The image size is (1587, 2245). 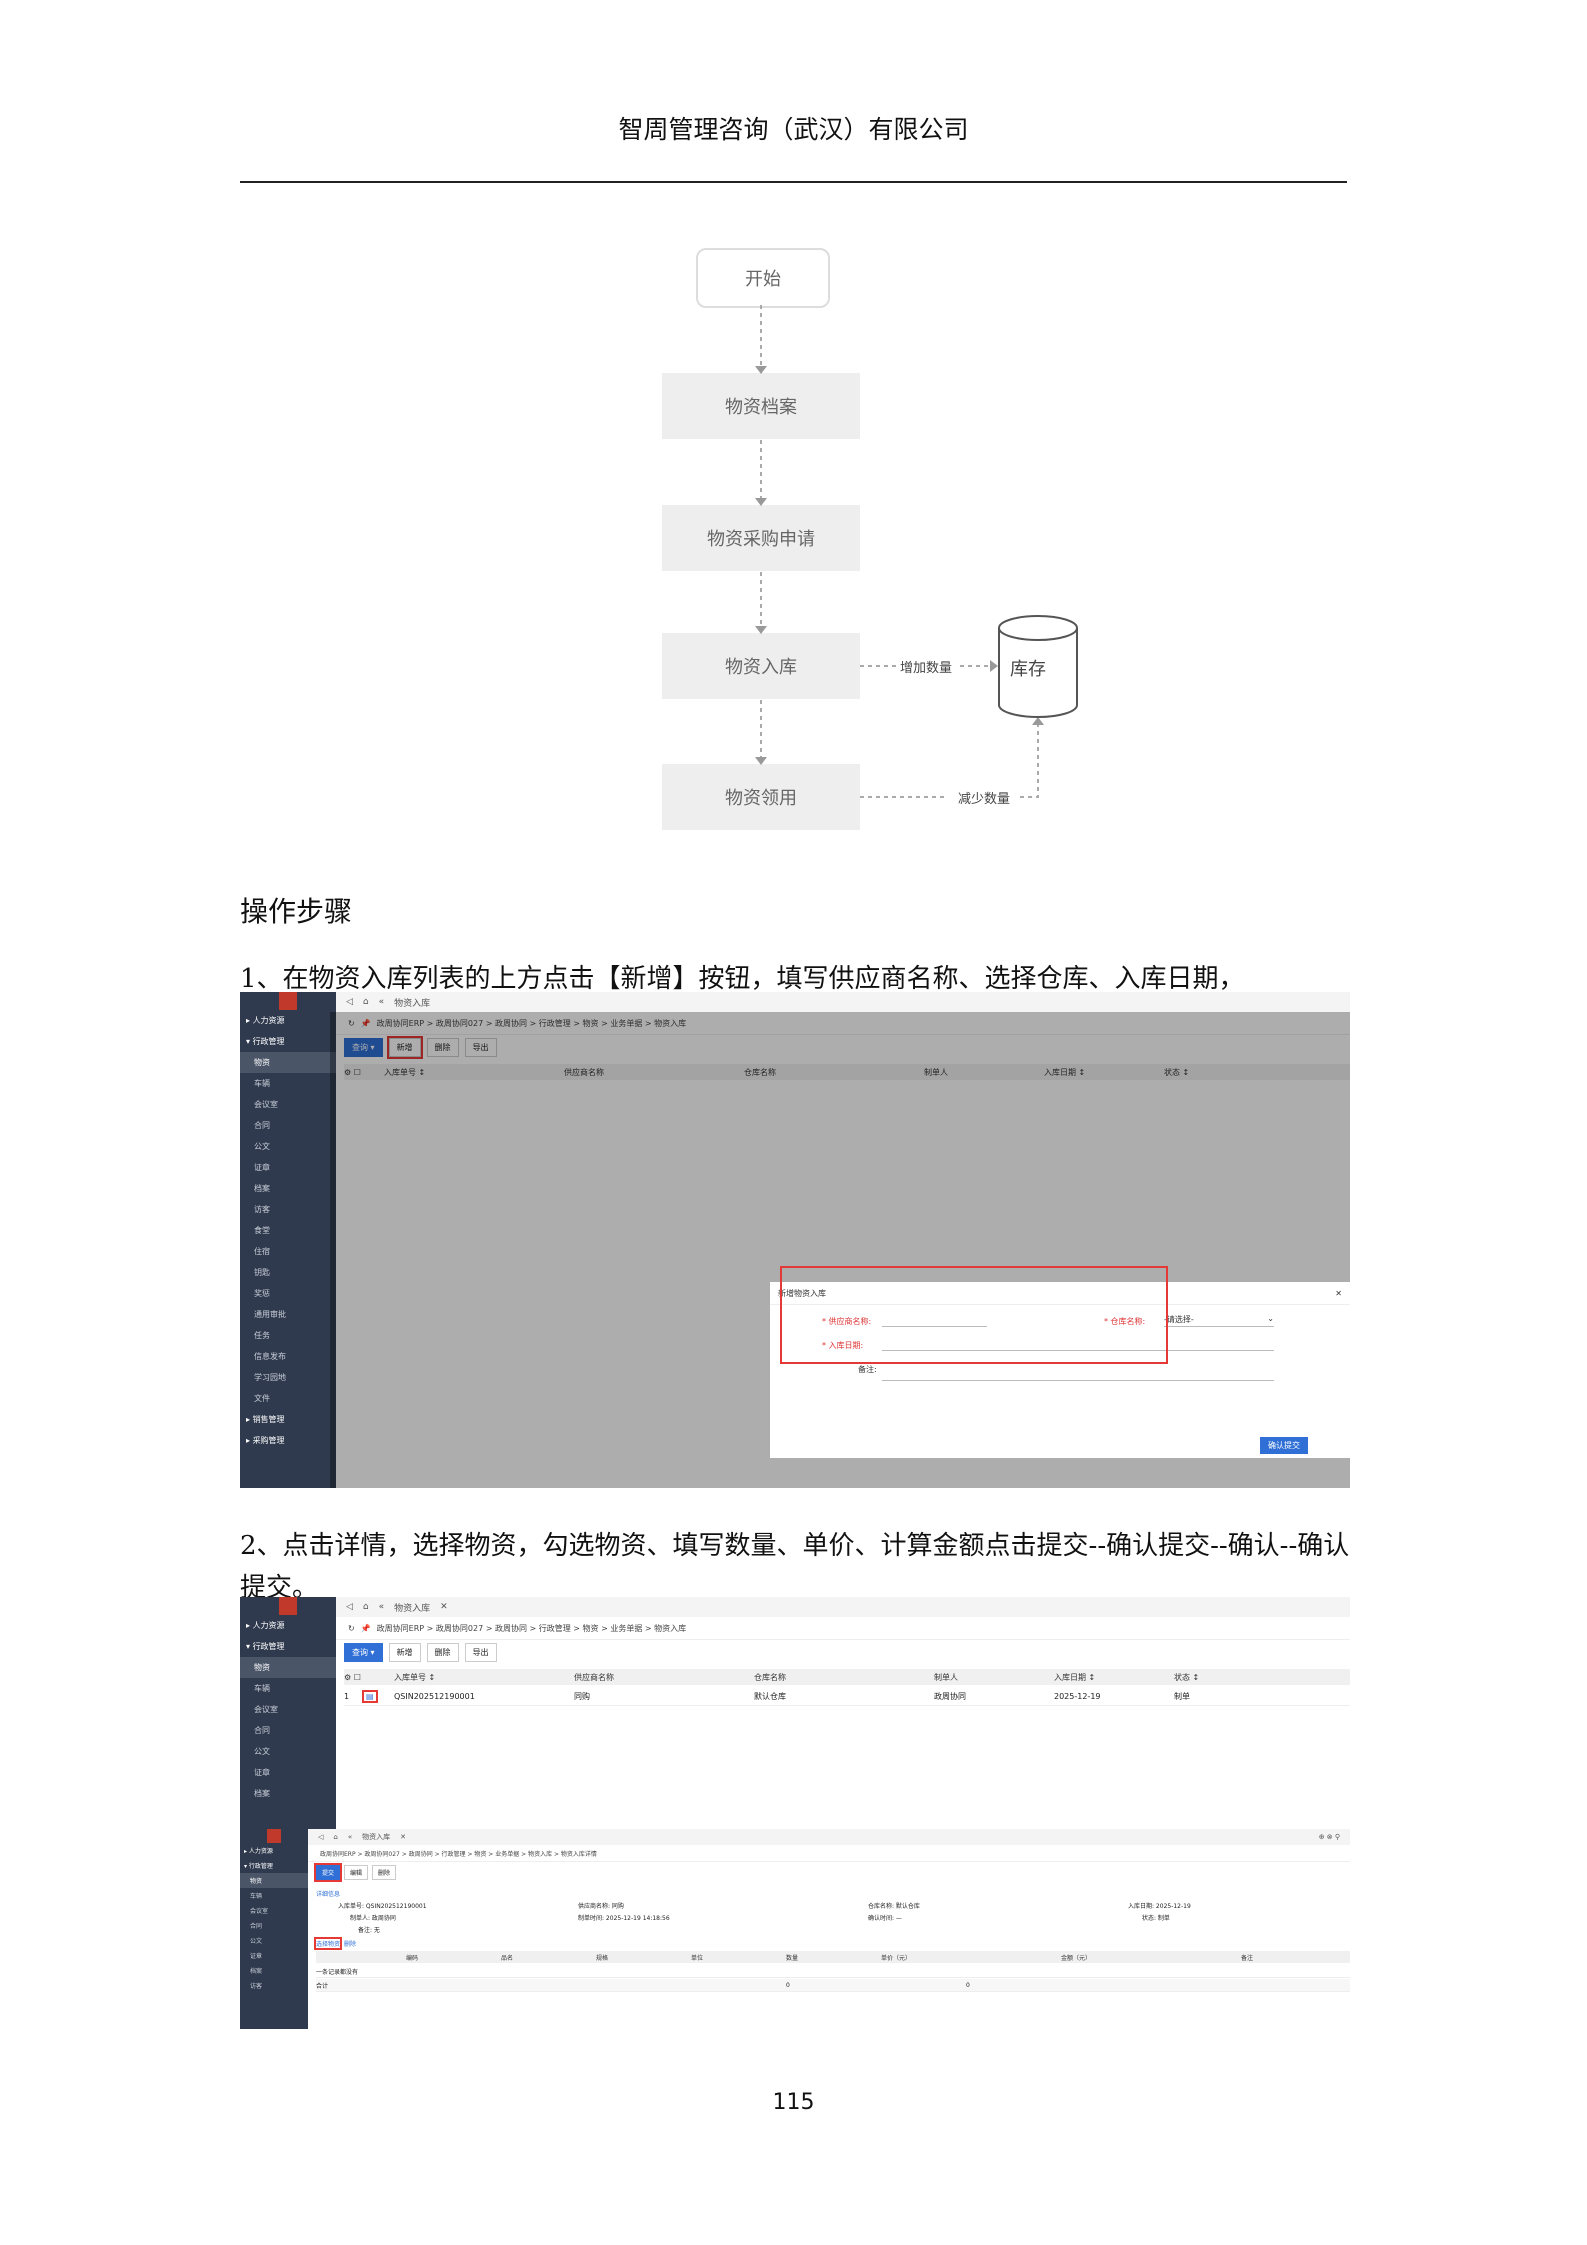 What do you see at coordinates (968, 1985) in the screenshot?
I see `total-amount: 0` at bounding box center [968, 1985].